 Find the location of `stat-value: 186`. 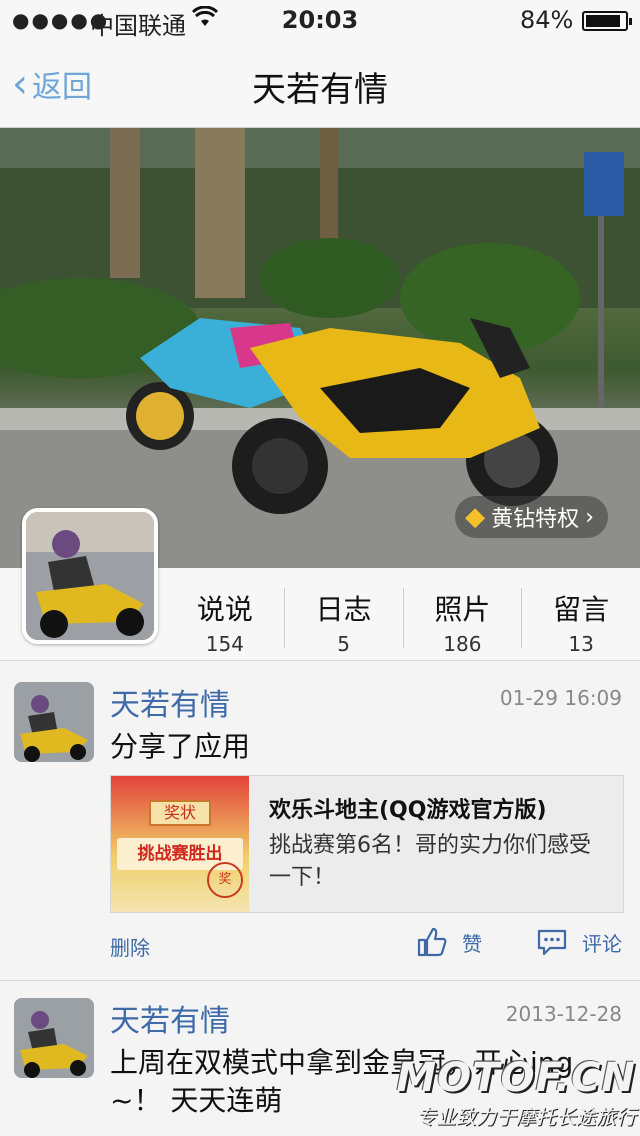

stat-value: 186 is located at coordinates (462, 644).